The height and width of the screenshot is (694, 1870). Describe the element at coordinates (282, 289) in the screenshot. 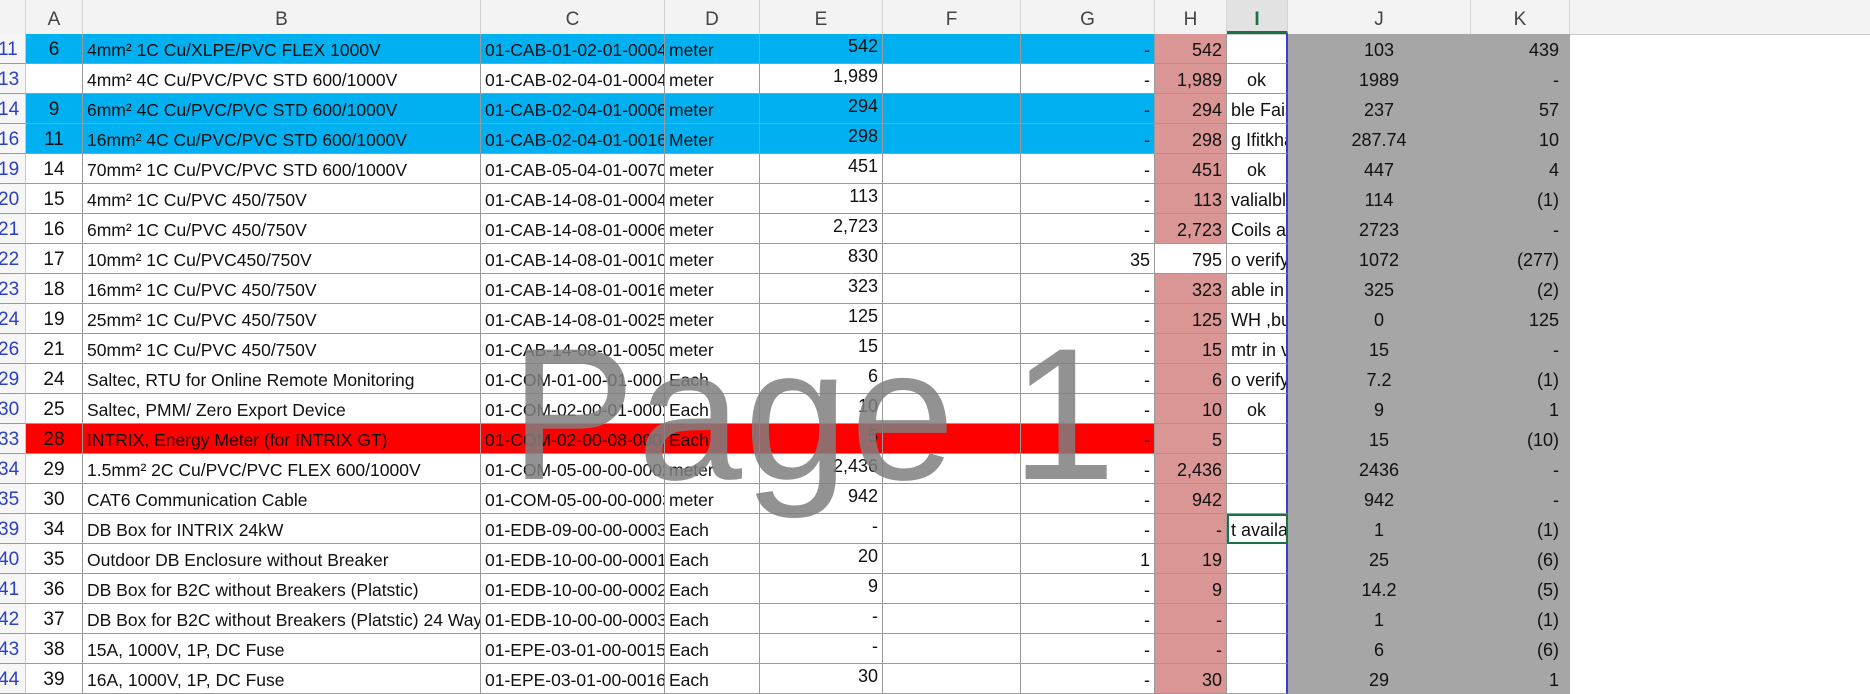

I see `cell-b: 16mm² 1C Cu/PVC 450/750V` at that location.